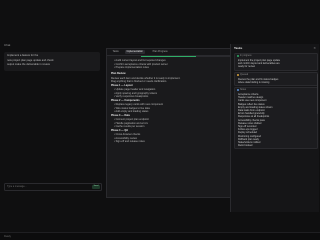  What do you see at coordinates (131, 112) in the screenshot?
I see `doc-line: • Add empty and loading states` at bounding box center [131, 112].